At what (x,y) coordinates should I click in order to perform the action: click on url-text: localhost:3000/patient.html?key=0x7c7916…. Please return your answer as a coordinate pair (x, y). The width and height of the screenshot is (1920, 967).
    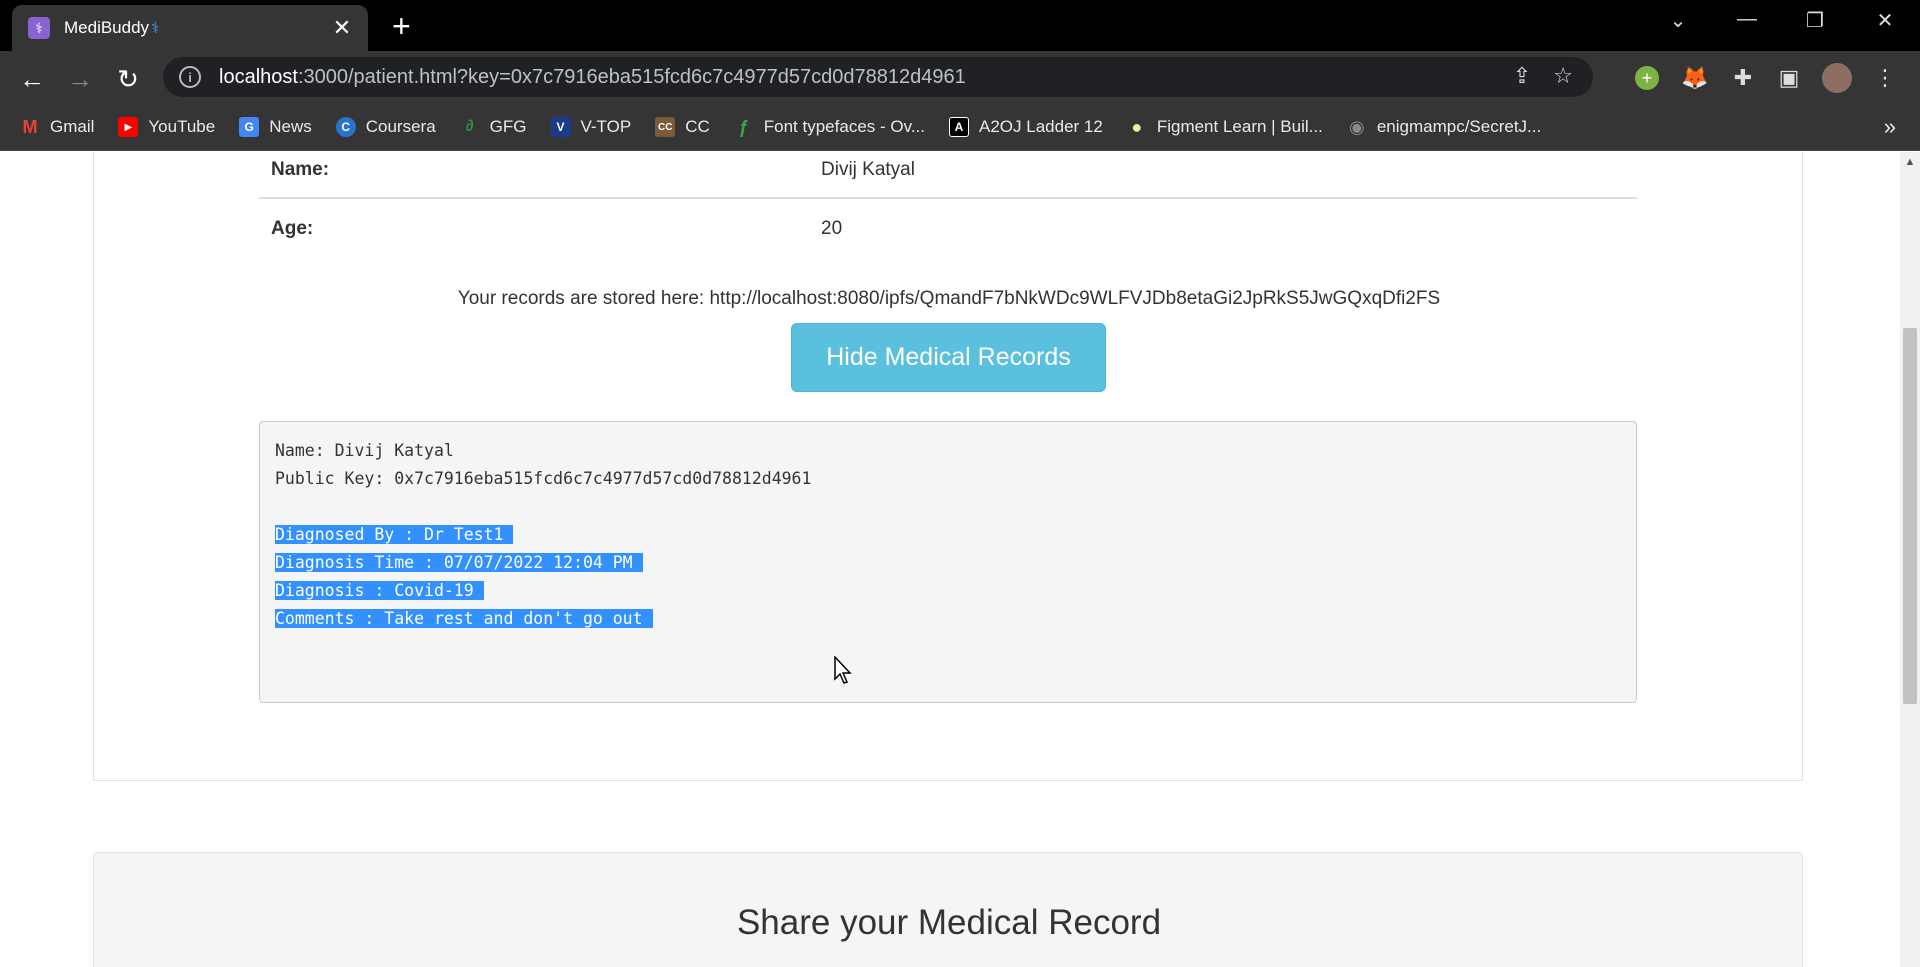
    Looking at the image, I should click on (592, 76).